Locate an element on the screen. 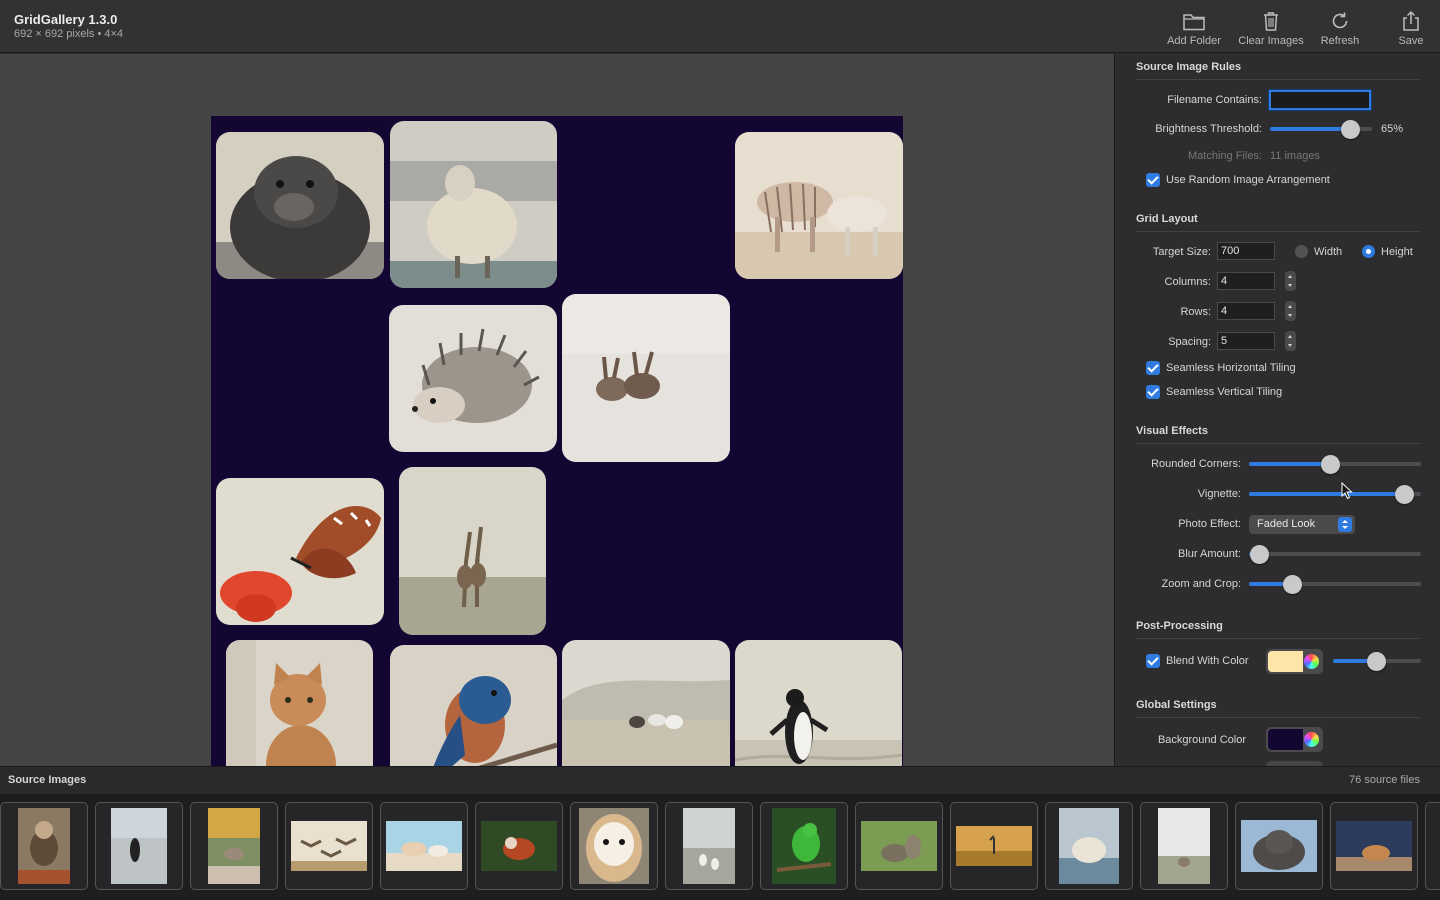 The width and height of the screenshot is (1440, 900). save-label: Save is located at coordinates (1411, 41).